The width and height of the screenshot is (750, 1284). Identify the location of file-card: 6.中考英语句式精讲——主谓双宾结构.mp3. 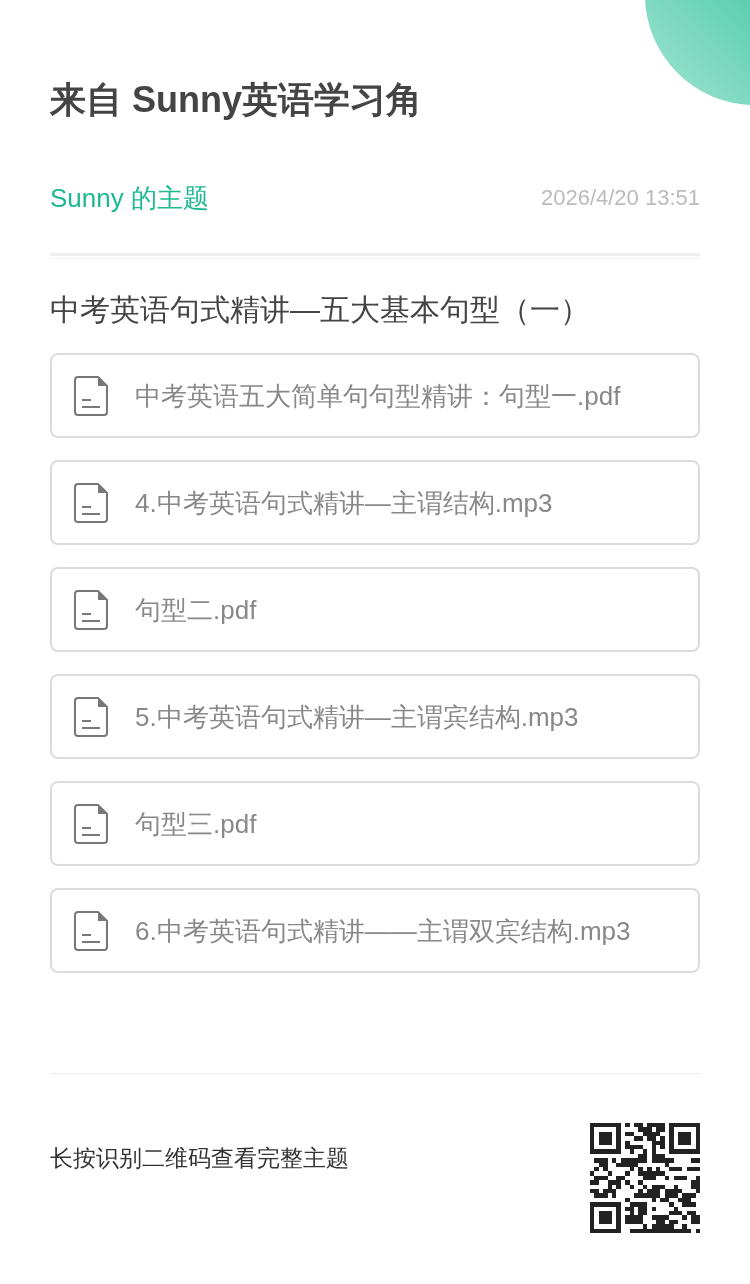
(375, 930).